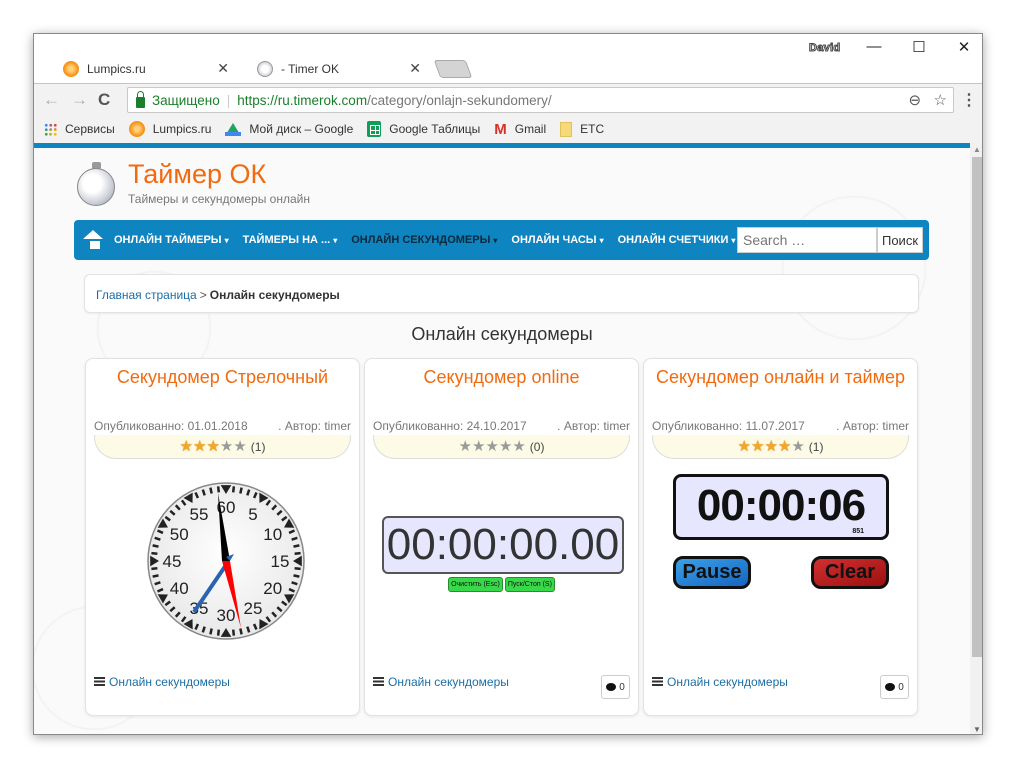 The width and height of the screenshot is (1014, 767). Describe the element at coordinates (97, 184) in the screenshot. I see `stopwatch-logo-icon` at that location.